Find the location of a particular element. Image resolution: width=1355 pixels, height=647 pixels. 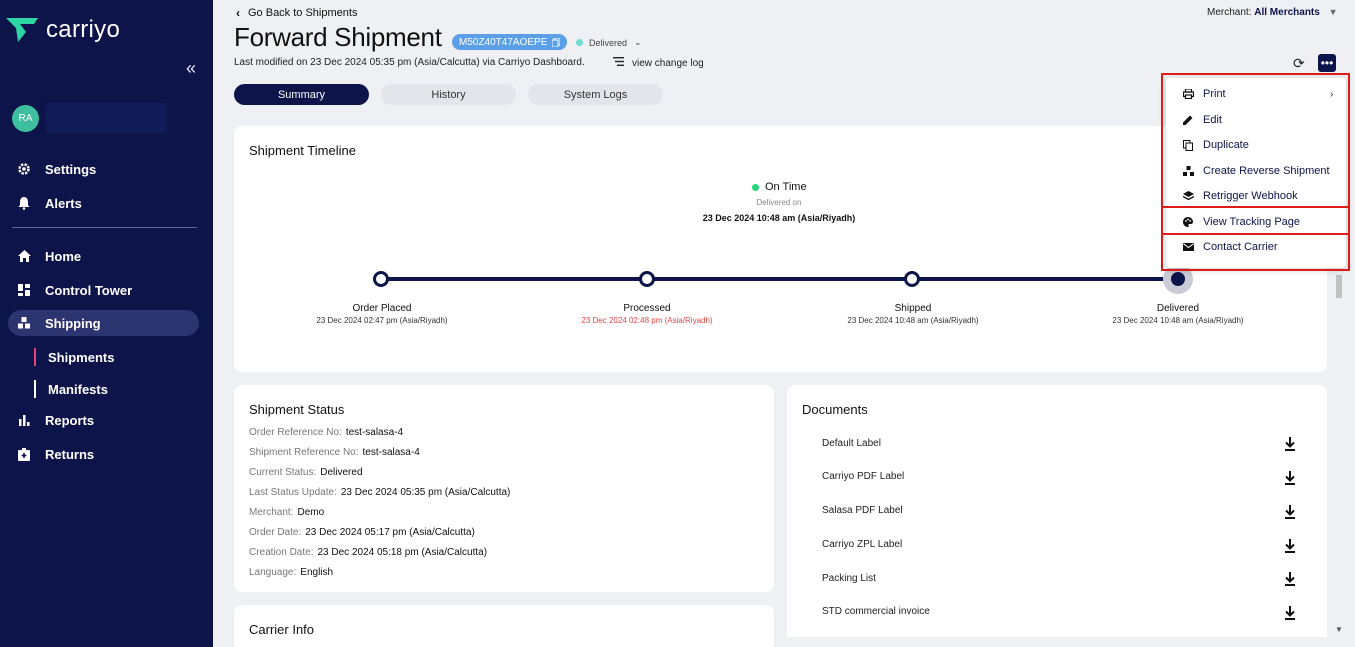

avatar: RA is located at coordinates (25, 118).